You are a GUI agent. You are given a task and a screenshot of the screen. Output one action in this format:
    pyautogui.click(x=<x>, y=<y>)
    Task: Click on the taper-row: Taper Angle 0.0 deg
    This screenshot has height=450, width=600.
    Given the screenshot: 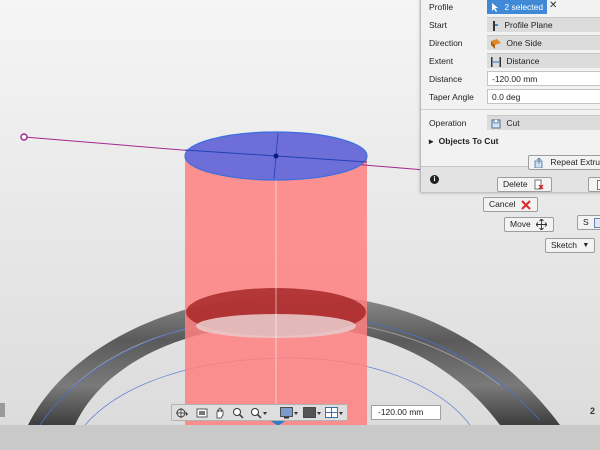 What is the action you would take?
    pyautogui.click(x=510, y=97)
    